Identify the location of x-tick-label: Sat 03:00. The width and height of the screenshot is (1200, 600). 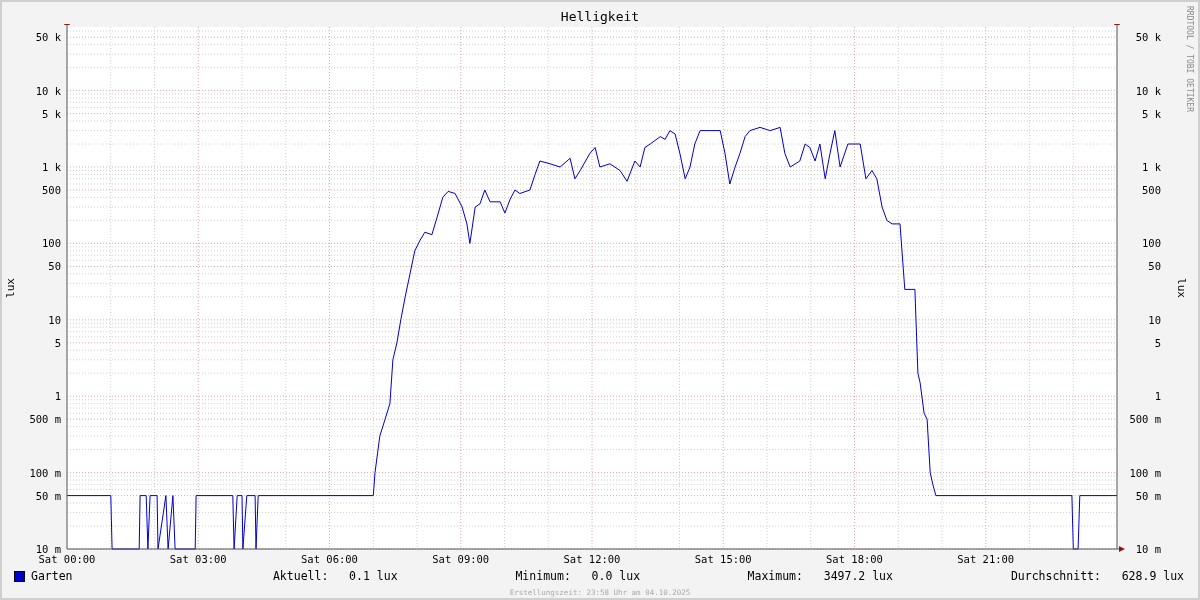
(198, 559).